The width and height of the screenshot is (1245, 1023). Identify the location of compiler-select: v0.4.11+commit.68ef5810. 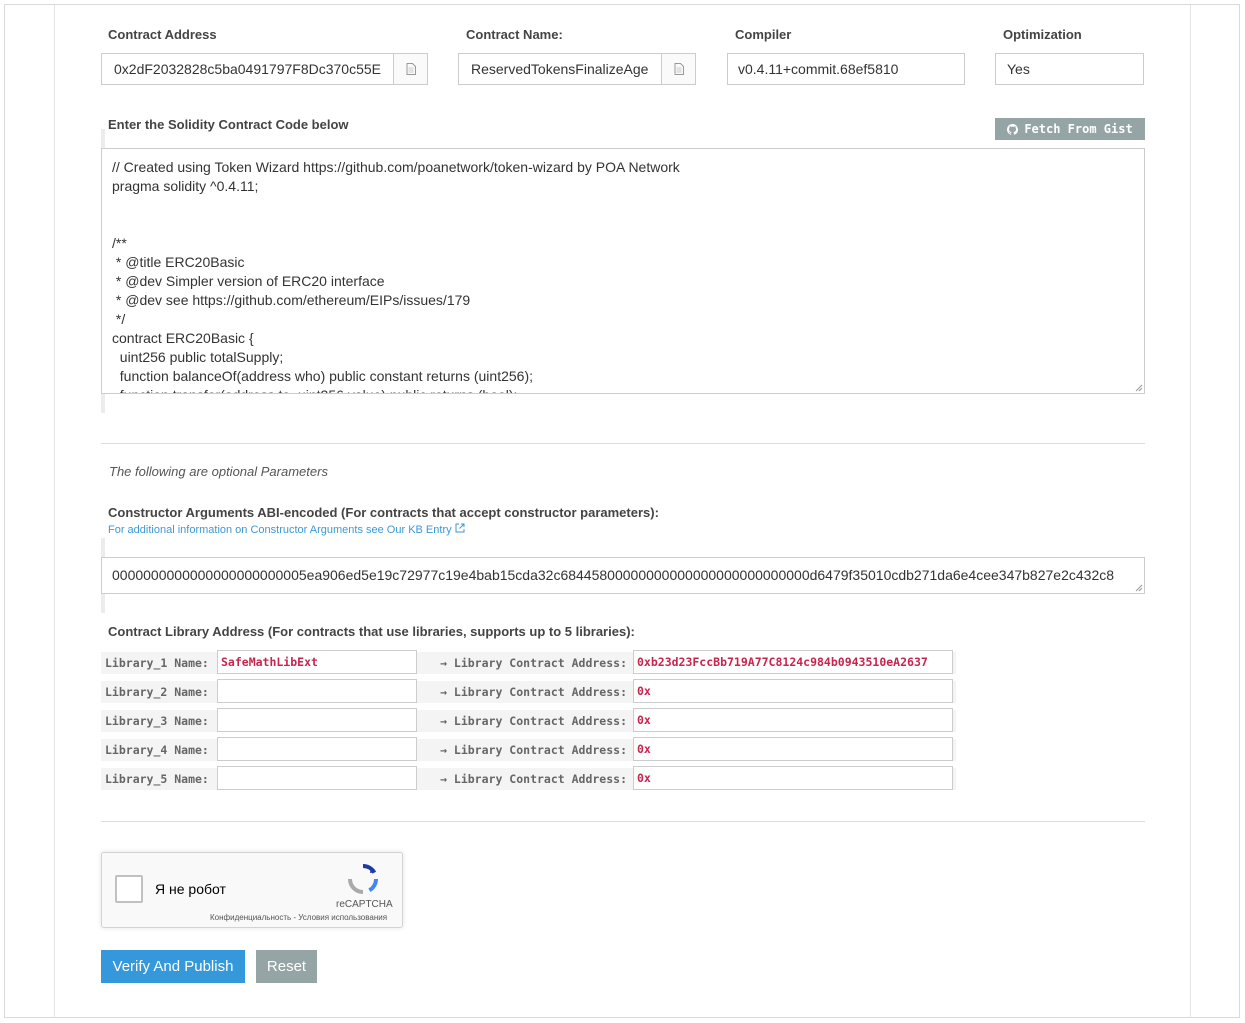
(846, 69).